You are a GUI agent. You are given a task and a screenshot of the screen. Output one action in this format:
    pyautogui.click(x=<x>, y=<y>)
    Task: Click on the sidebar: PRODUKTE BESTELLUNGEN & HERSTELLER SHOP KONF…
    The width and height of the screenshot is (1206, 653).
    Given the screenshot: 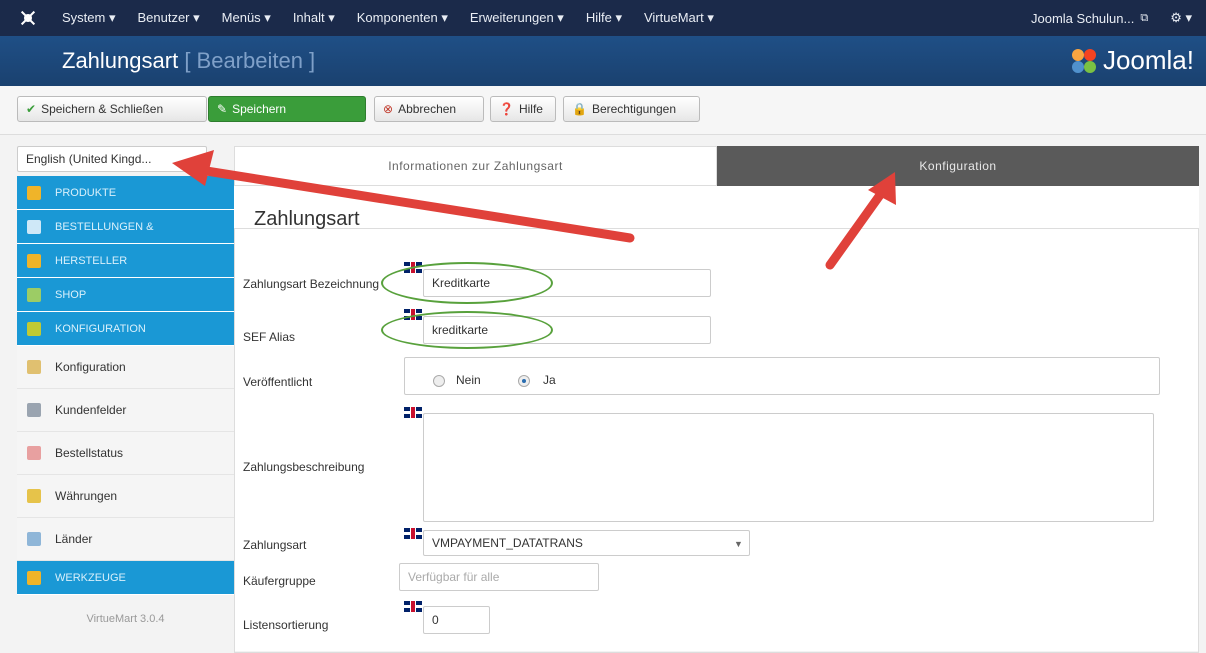 What is the action you would take?
    pyautogui.click(x=125, y=385)
    